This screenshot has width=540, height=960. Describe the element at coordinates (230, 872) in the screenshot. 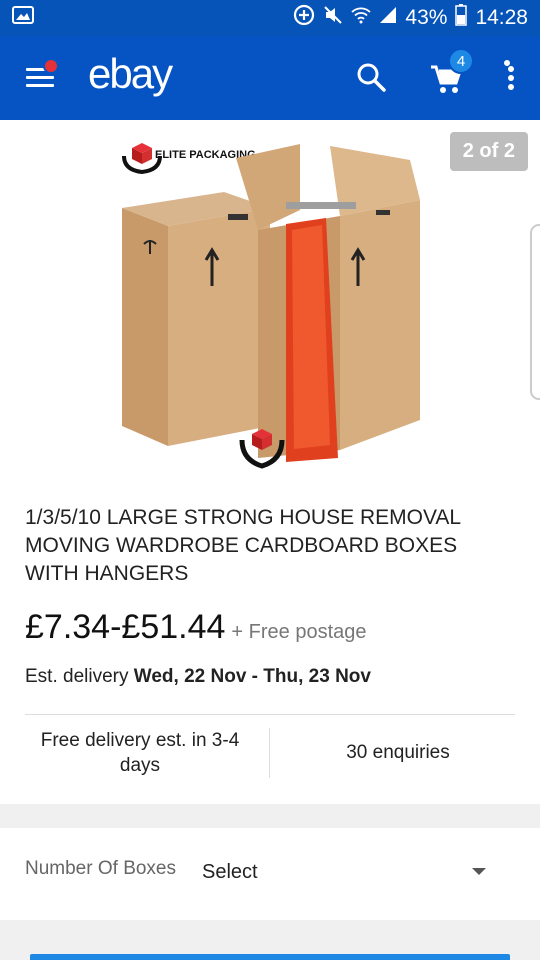

I see `variation-value: Select` at that location.